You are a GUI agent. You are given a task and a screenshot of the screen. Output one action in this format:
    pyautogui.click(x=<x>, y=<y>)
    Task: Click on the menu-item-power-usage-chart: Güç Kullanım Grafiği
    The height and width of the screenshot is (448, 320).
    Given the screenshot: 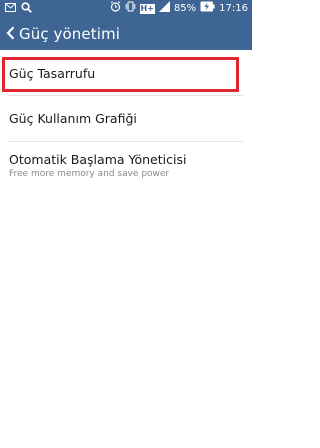 What is the action you would take?
    pyautogui.click(x=126, y=119)
    